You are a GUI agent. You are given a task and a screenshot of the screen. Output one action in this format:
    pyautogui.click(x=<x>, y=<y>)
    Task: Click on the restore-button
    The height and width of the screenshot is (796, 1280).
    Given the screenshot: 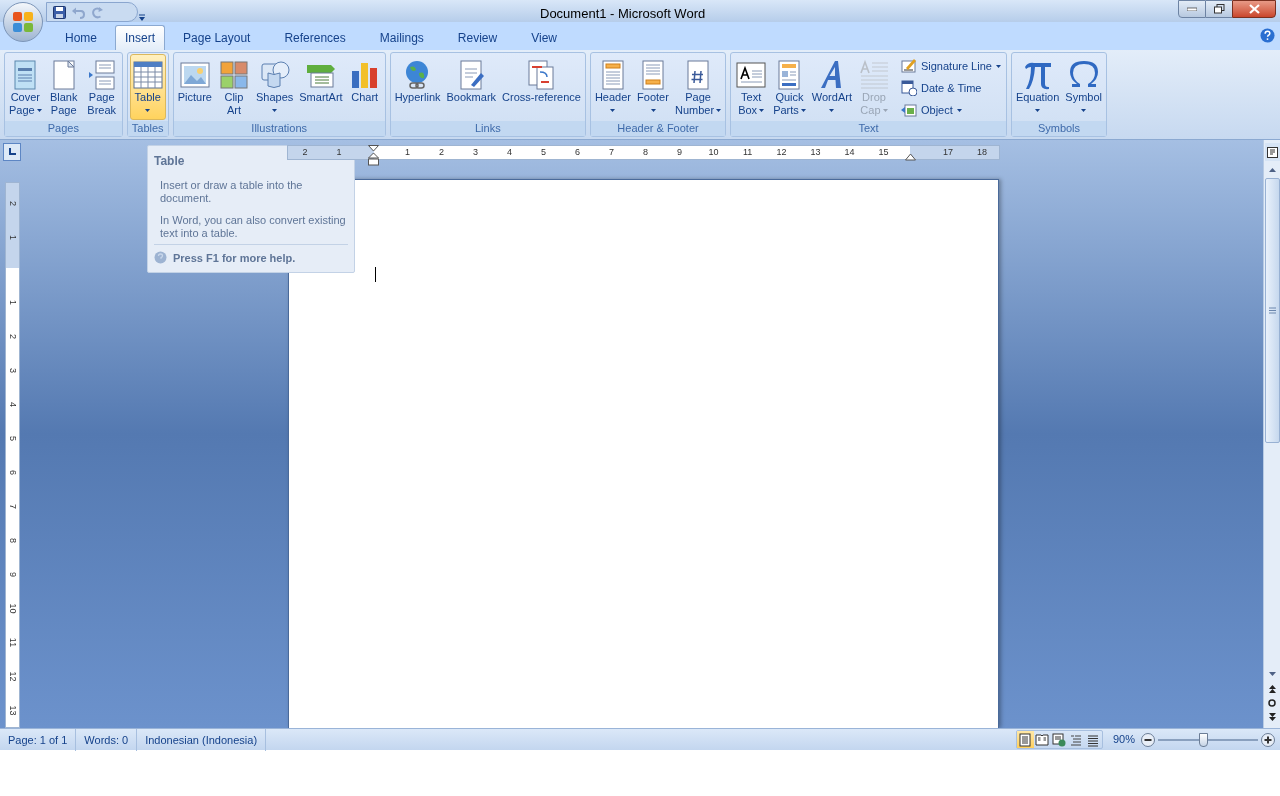 What is the action you would take?
    pyautogui.click(x=1219, y=9)
    